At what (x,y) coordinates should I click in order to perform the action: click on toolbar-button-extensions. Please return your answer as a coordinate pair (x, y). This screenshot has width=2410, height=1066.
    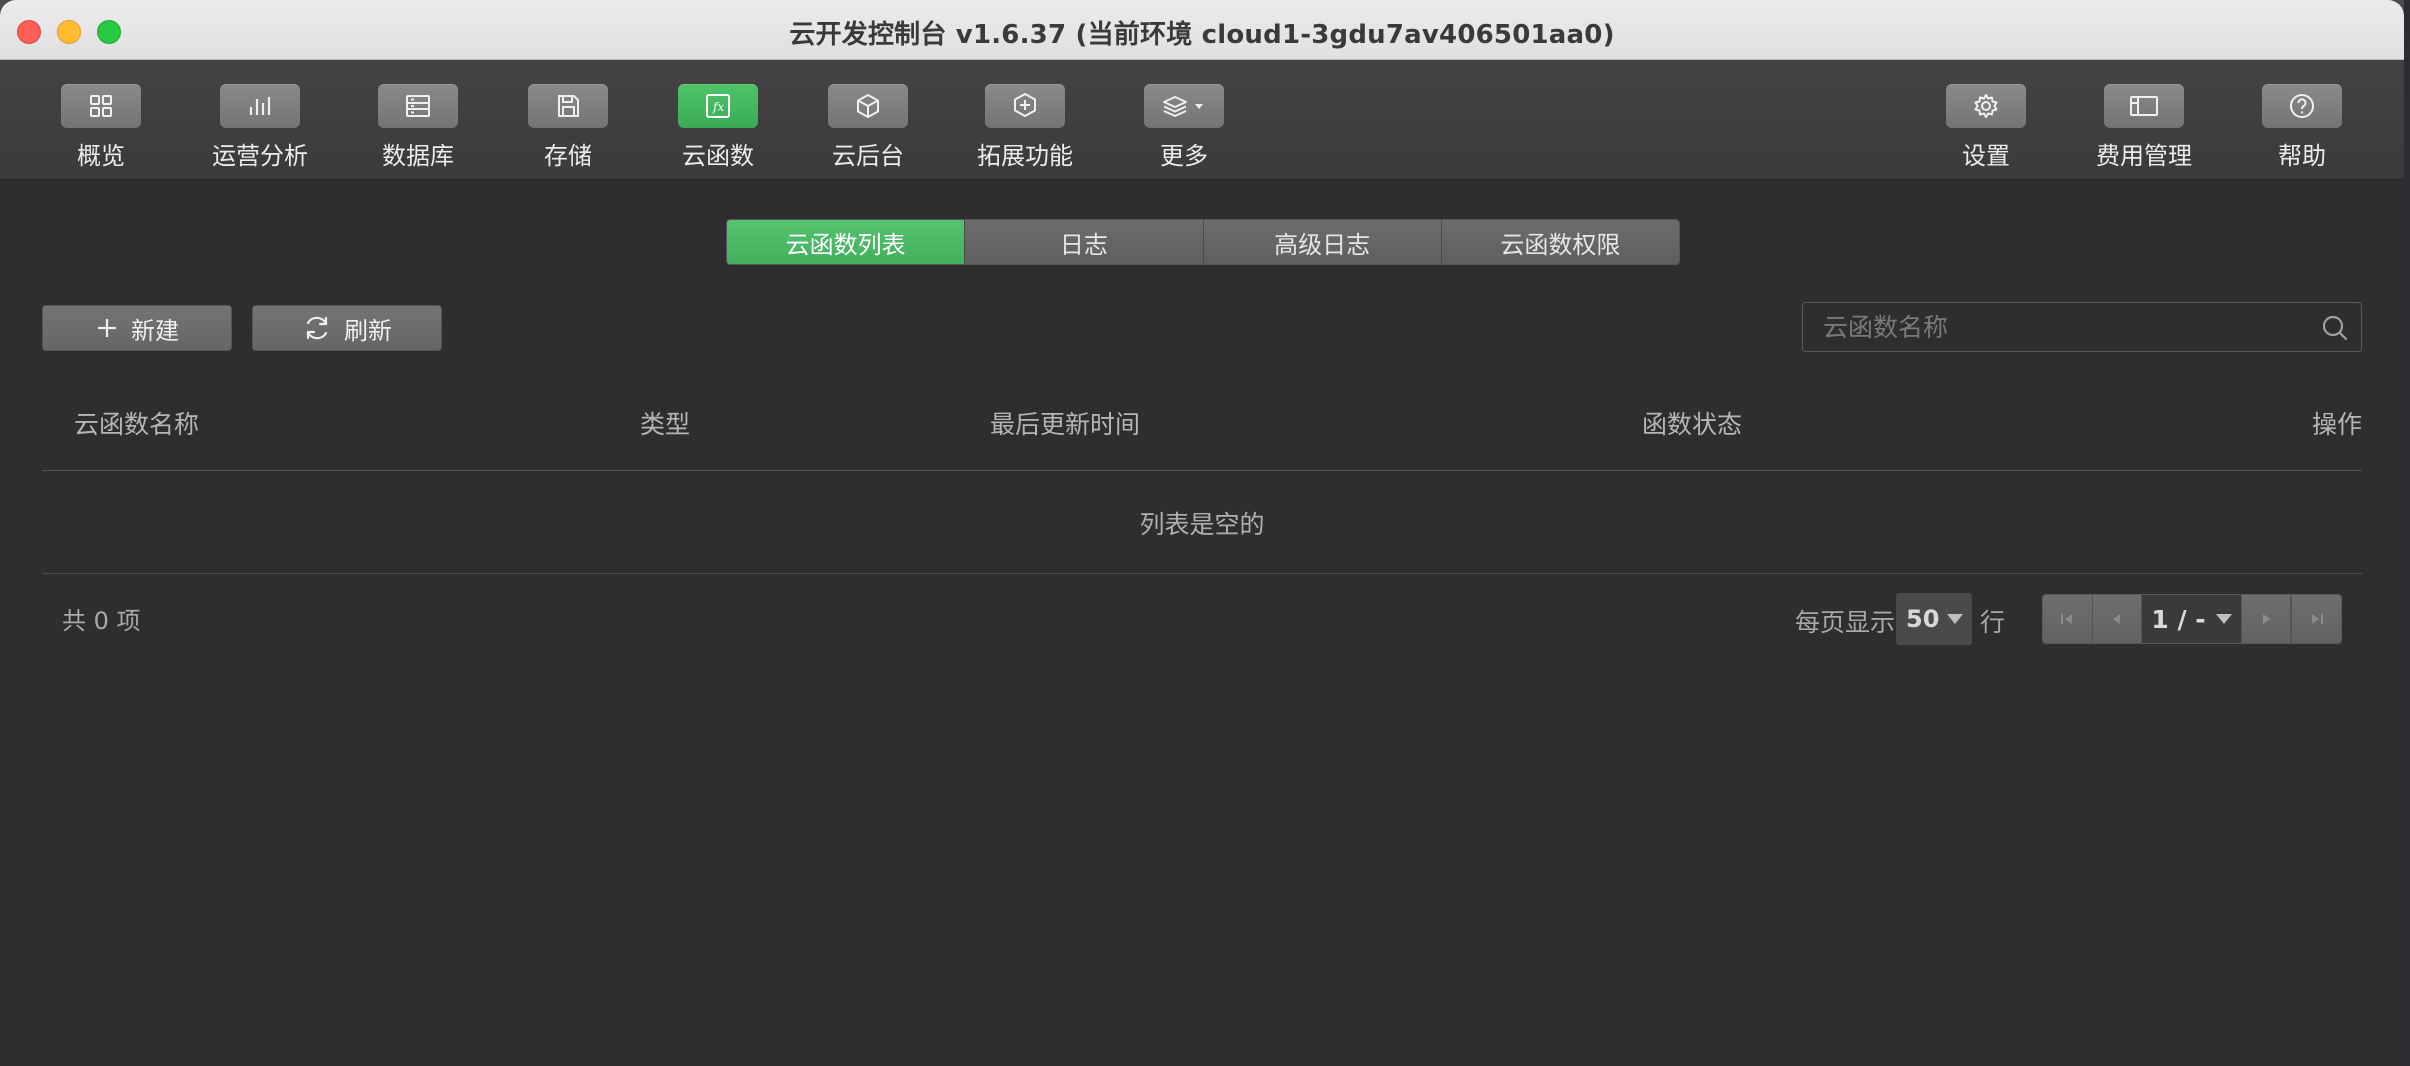
    Looking at the image, I should click on (1025, 106).